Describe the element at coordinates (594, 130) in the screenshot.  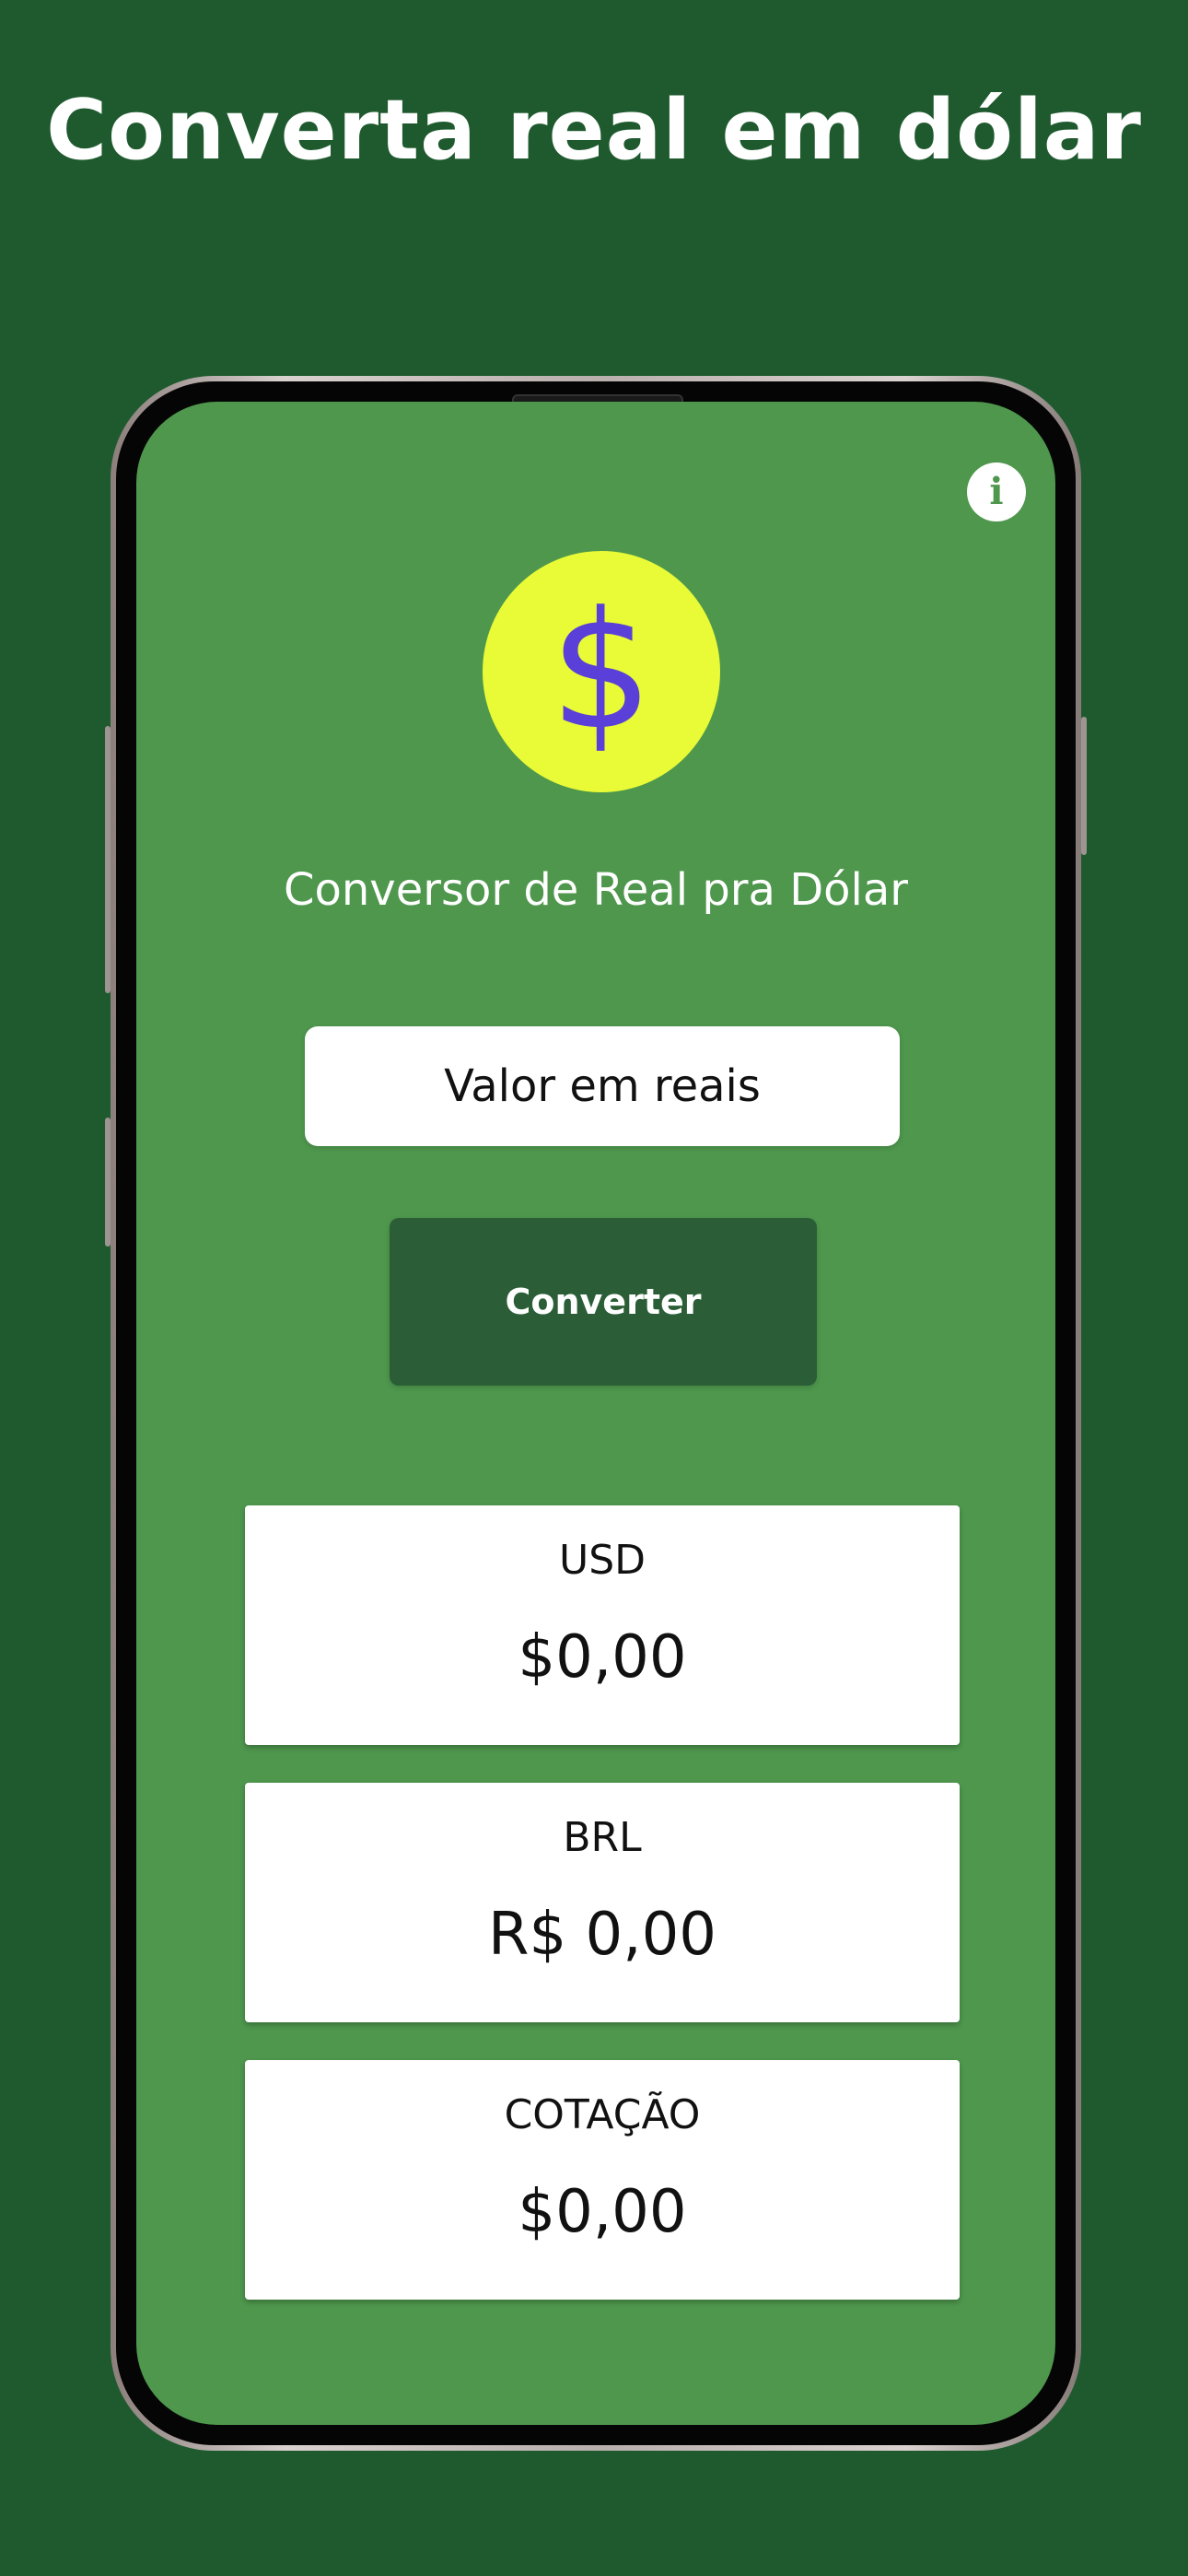
I see `marketing-headline: Converta real em dólar` at that location.